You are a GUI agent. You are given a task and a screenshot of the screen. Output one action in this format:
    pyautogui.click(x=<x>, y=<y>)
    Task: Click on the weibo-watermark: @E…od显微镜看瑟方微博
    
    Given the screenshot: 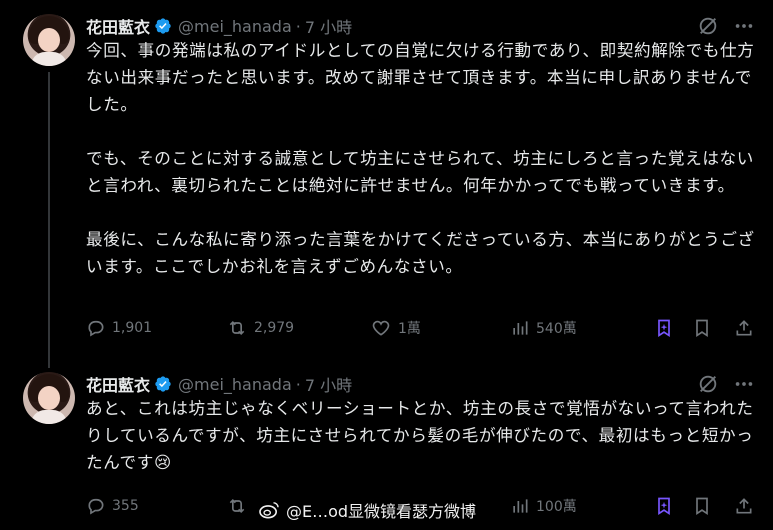 What is the action you would take?
    pyautogui.click(x=367, y=510)
    